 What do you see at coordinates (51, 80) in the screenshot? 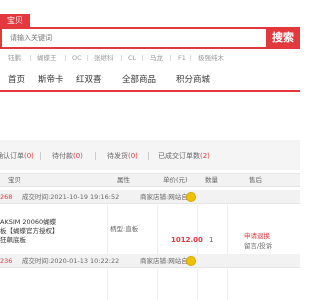
I see `nav-item-stiga: 斯帝卡` at bounding box center [51, 80].